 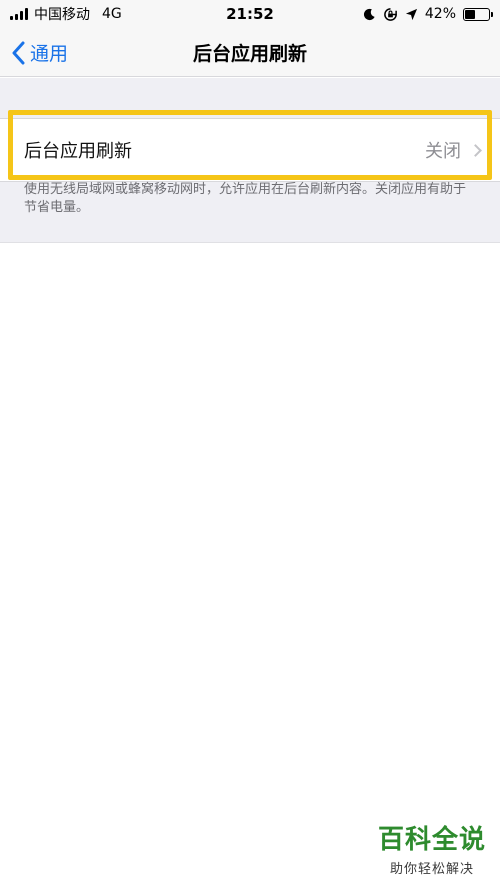 What do you see at coordinates (19, 14) in the screenshot?
I see `signal-icon` at bounding box center [19, 14].